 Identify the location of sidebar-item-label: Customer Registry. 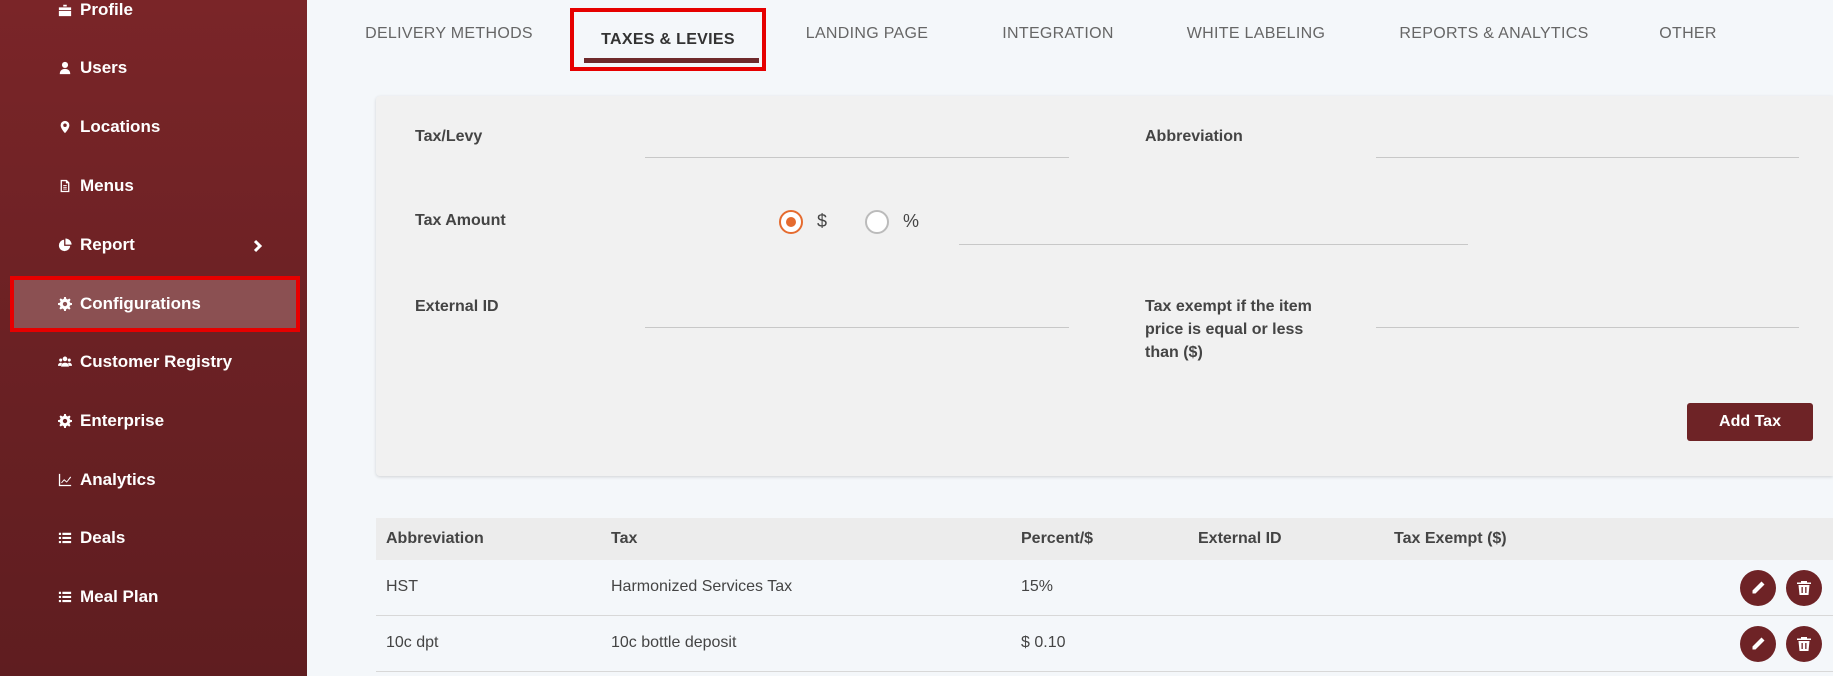
(156, 361).